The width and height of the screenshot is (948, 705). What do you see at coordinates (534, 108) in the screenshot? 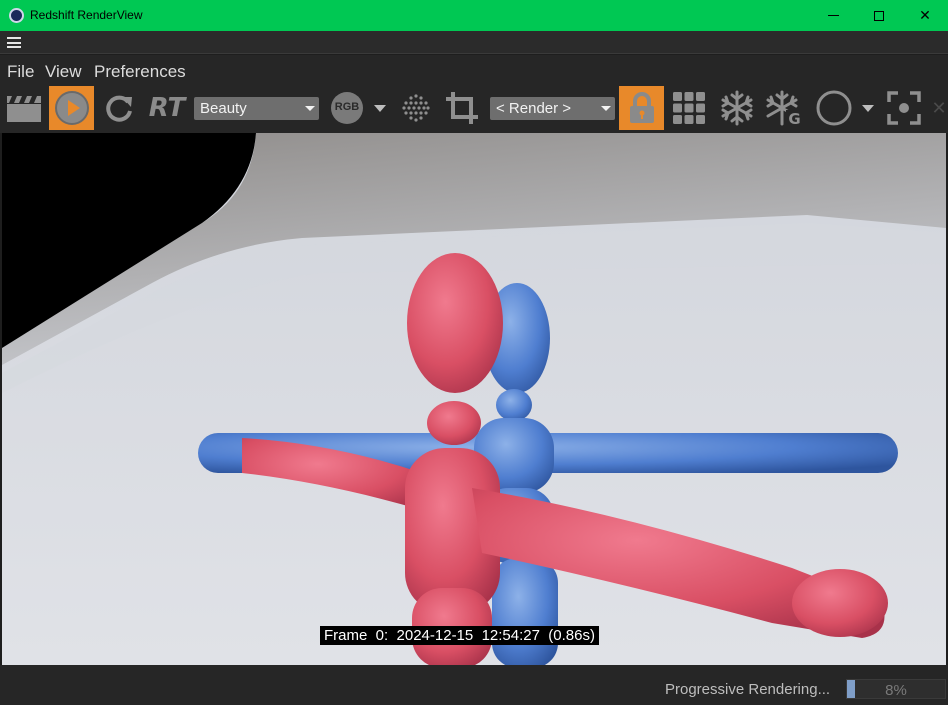
I see `camera-dropdown-value: < Render >` at bounding box center [534, 108].